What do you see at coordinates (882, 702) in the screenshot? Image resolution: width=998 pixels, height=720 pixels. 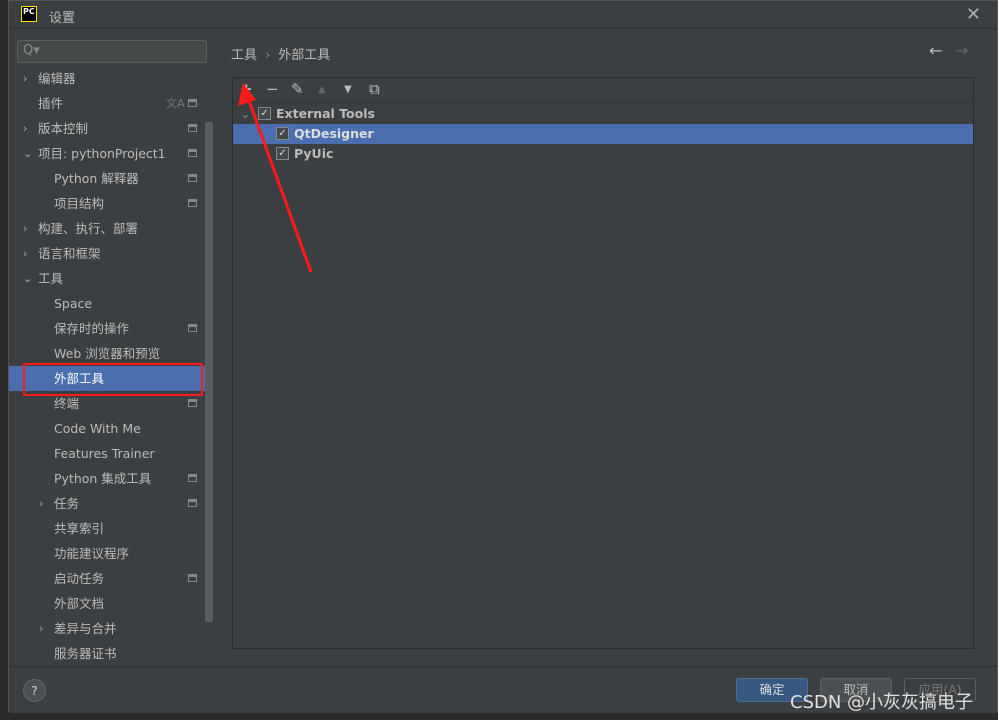 I see `watermark: CSDN @小灰灰搞电子` at bounding box center [882, 702].